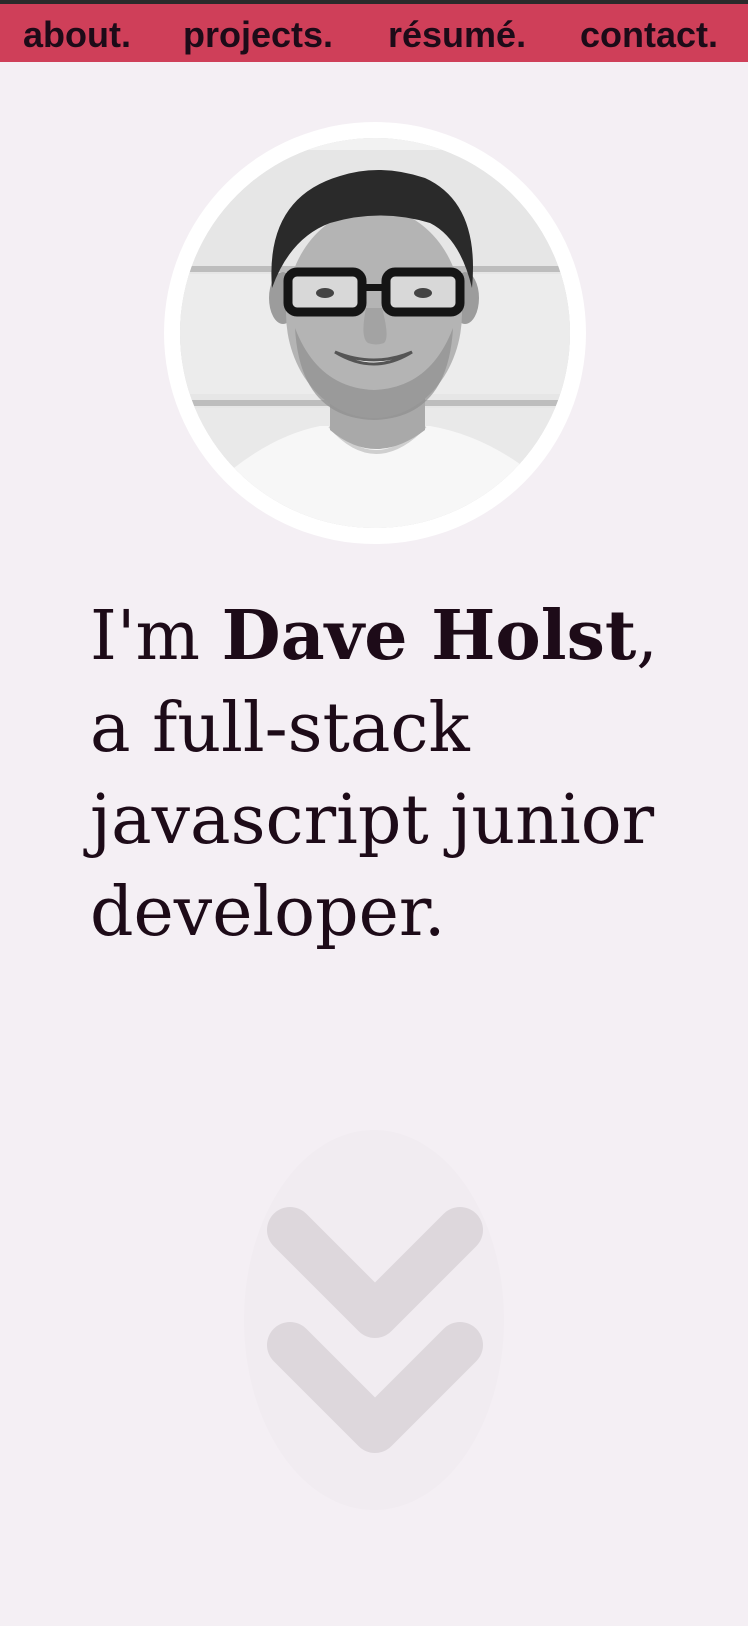 The image size is (748, 1626). I want to click on double-chevron-down-icon-graphic, so click(375, 1330).